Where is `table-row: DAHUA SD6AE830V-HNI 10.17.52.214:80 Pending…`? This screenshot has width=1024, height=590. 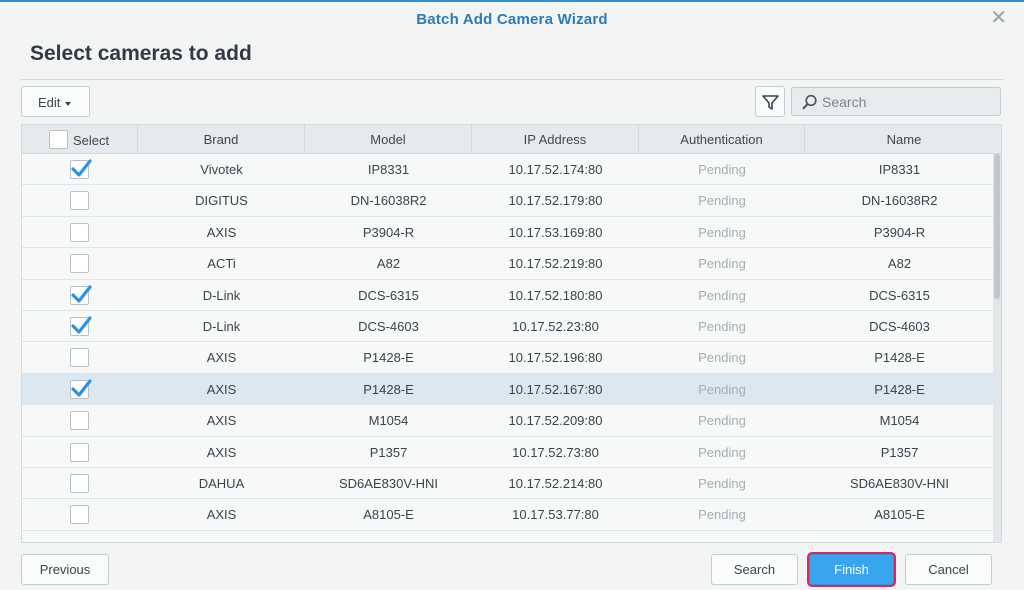
table-row: DAHUA SD6AE830V-HNI 10.17.52.214:80 Pending… is located at coordinates (508, 484).